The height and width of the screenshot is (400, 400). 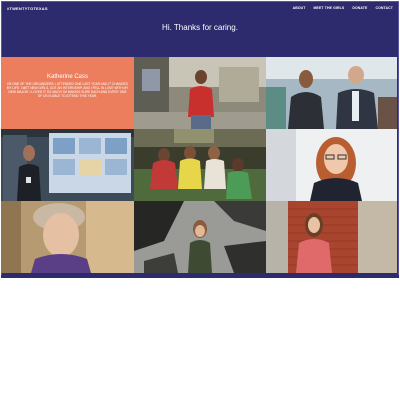 I want to click on nav-contact: CONTACT, so click(x=384, y=8).